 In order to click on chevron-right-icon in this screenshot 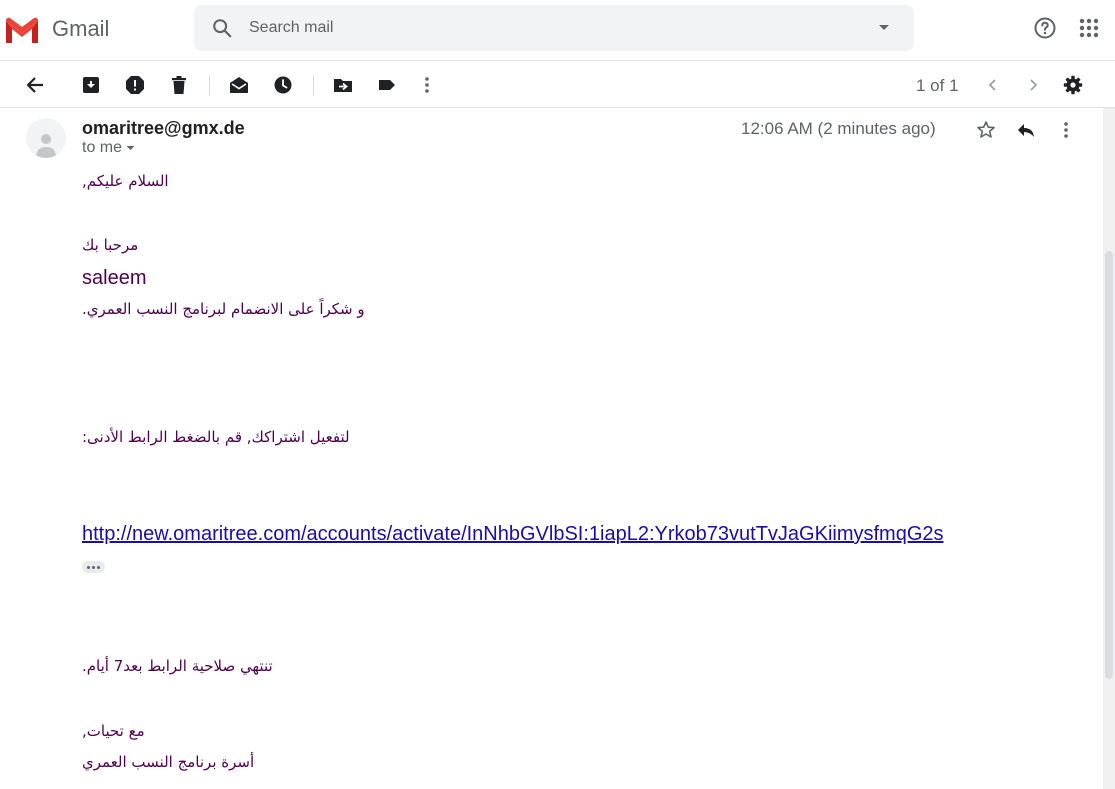, I will do `click(1034, 85)`.